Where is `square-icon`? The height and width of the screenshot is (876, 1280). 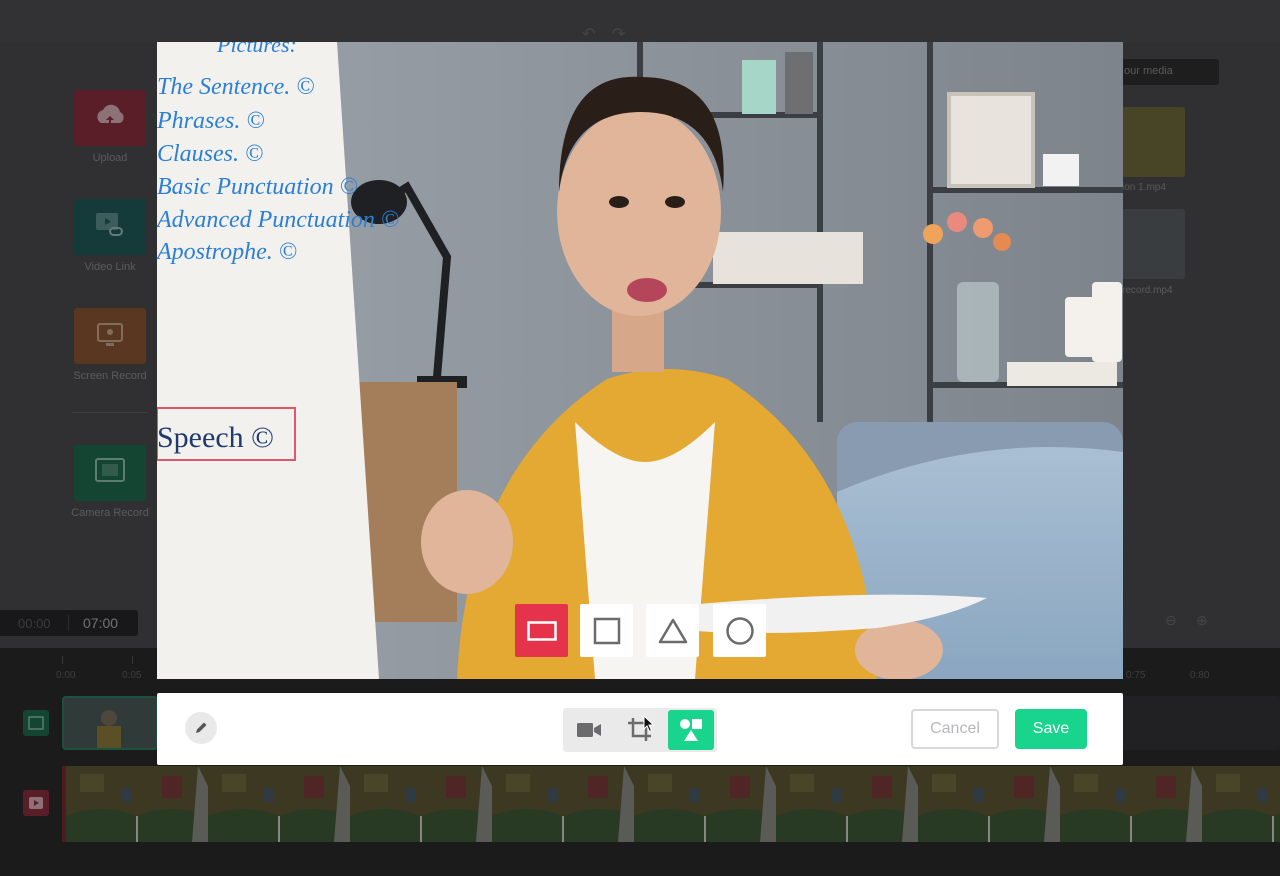 square-icon is located at coordinates (606, 630).